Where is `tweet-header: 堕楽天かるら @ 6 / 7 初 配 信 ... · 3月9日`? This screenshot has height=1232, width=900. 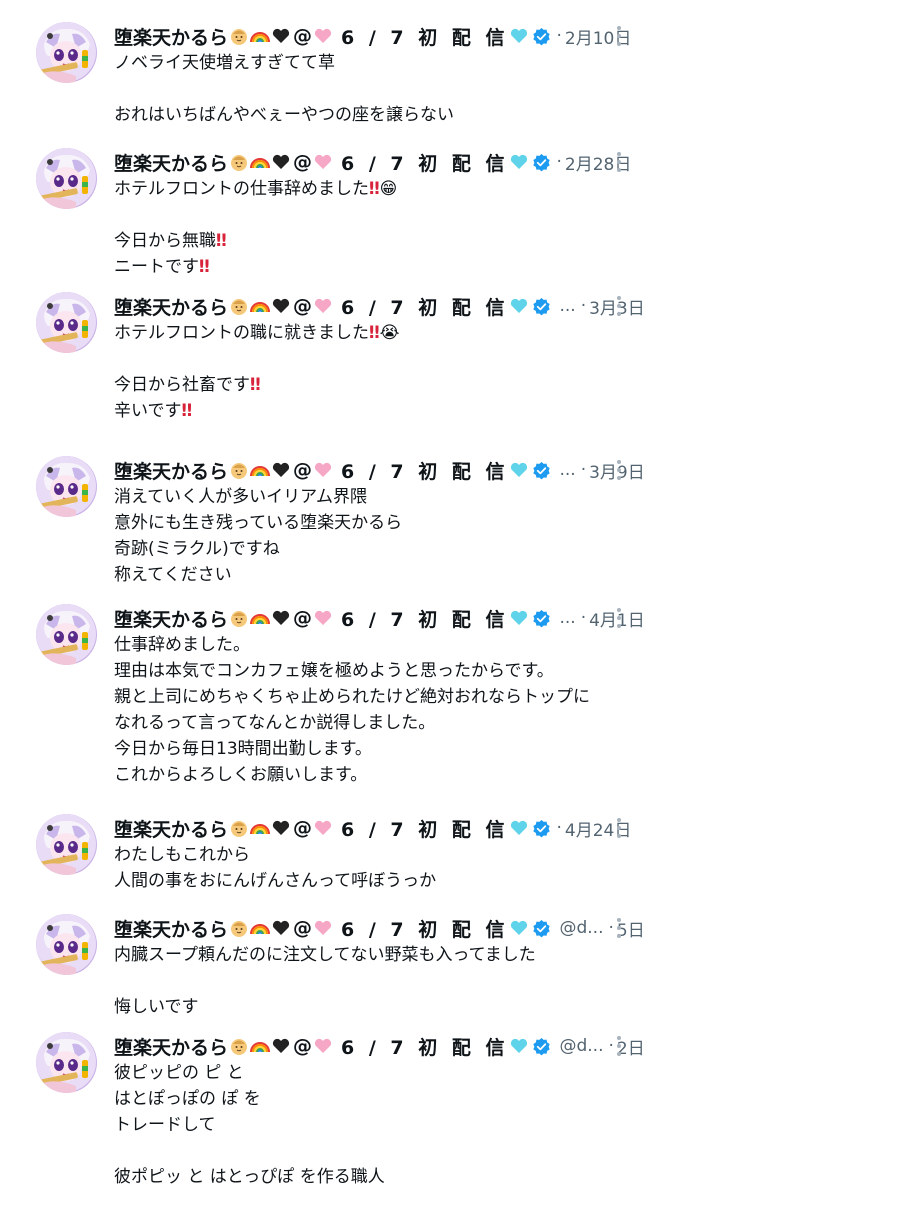 tweet-header: 堕楽天かるら @ 6 / 7 初 配 信 ... · 3月9日 is located at coordinates (379, 470).